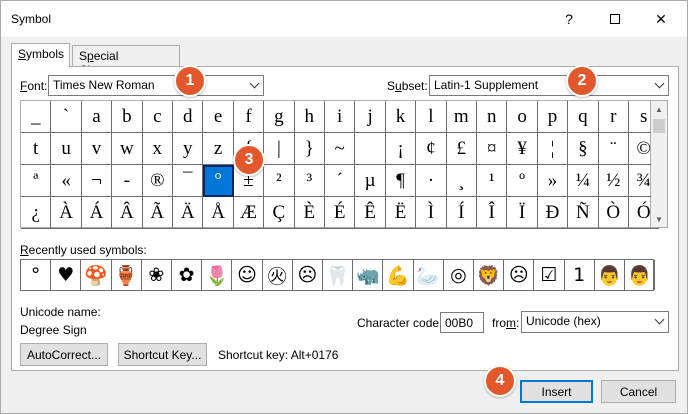 The image size is (688, 414). Describe the element at coordinates (401, 181) in the screenshot. I see `symbol-cell: ¶` at that location.